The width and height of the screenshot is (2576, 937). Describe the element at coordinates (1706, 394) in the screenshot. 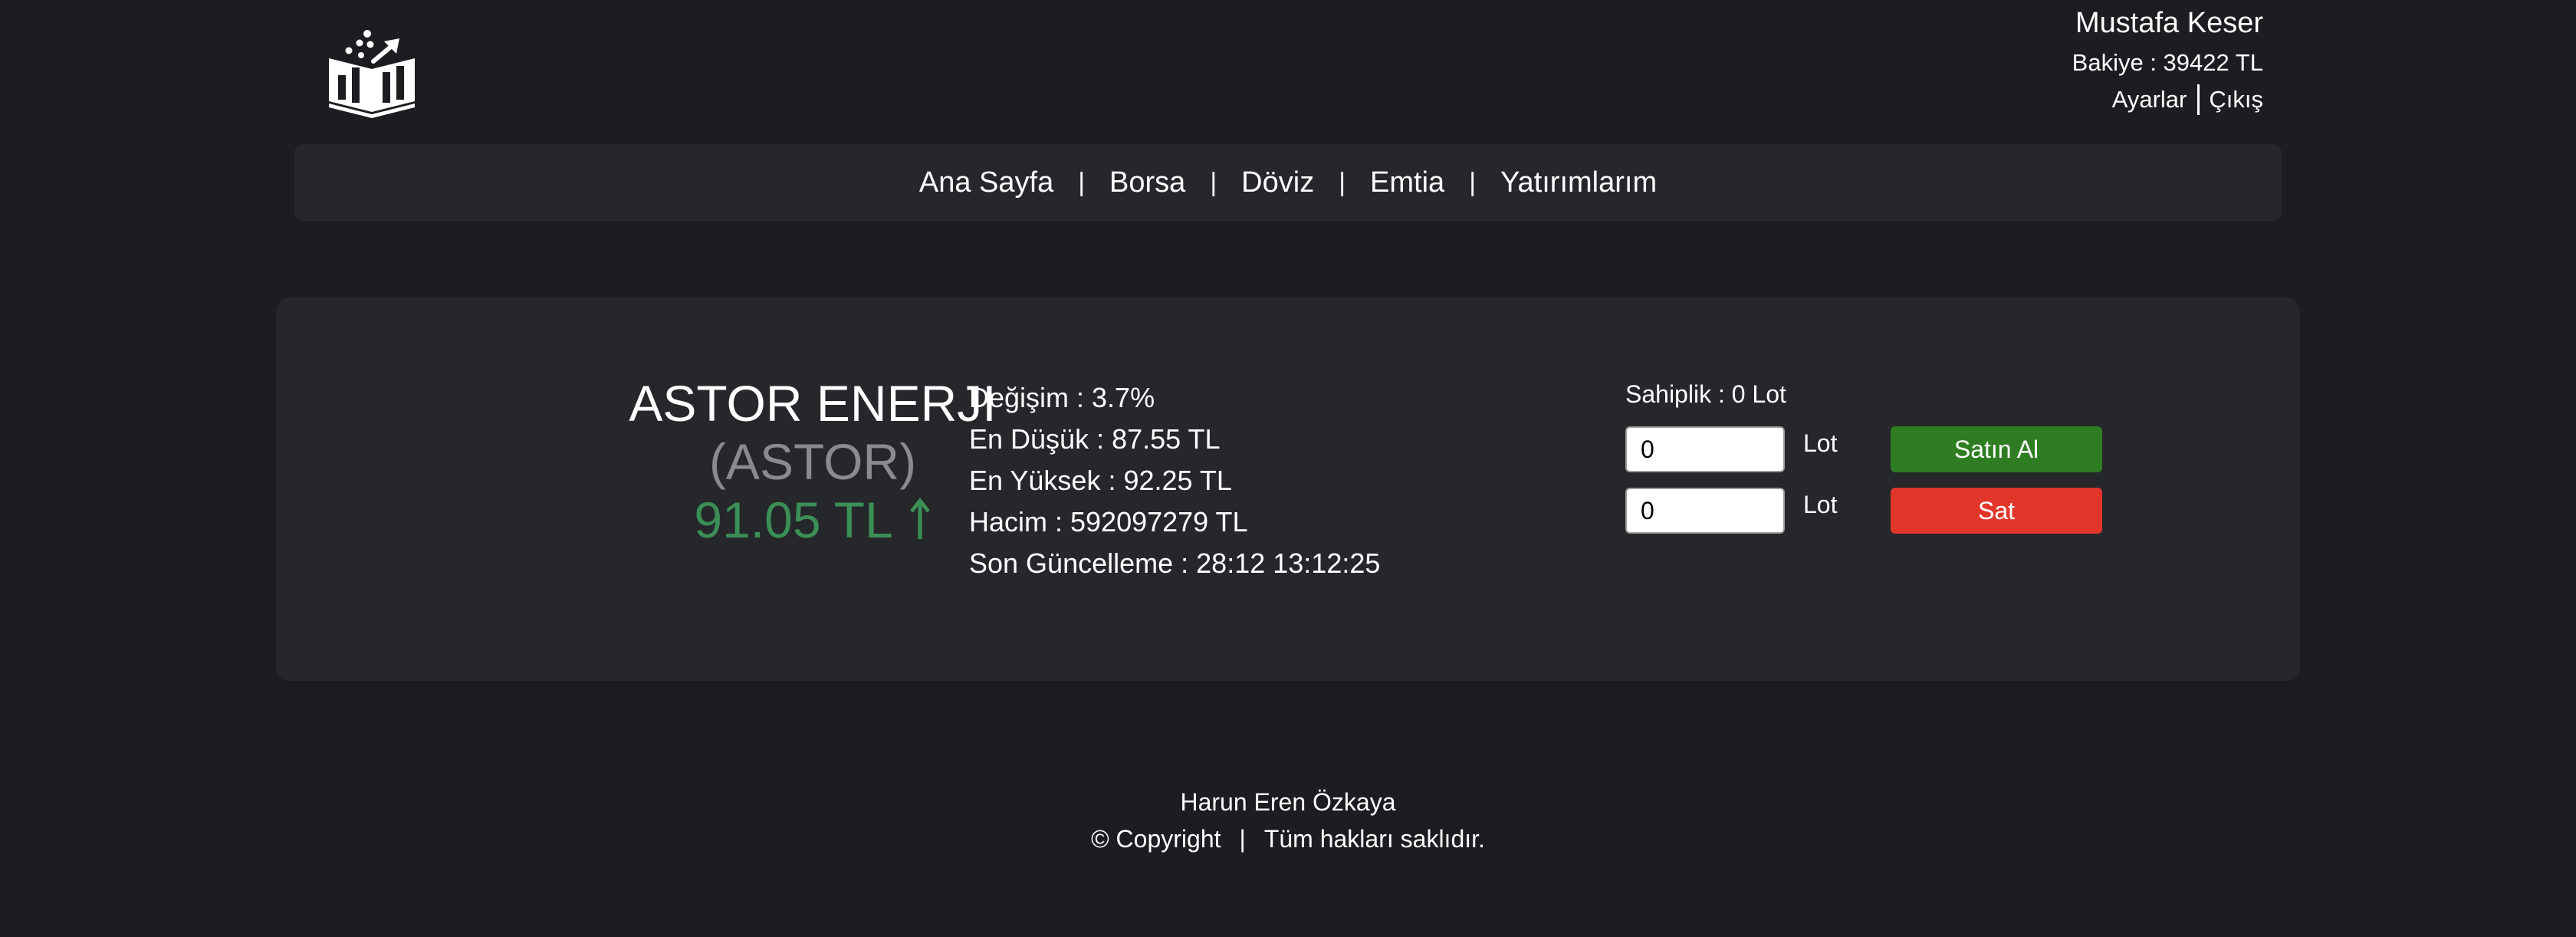

I see `ownership-text: Sahiplik : 0 Lot` at that location.